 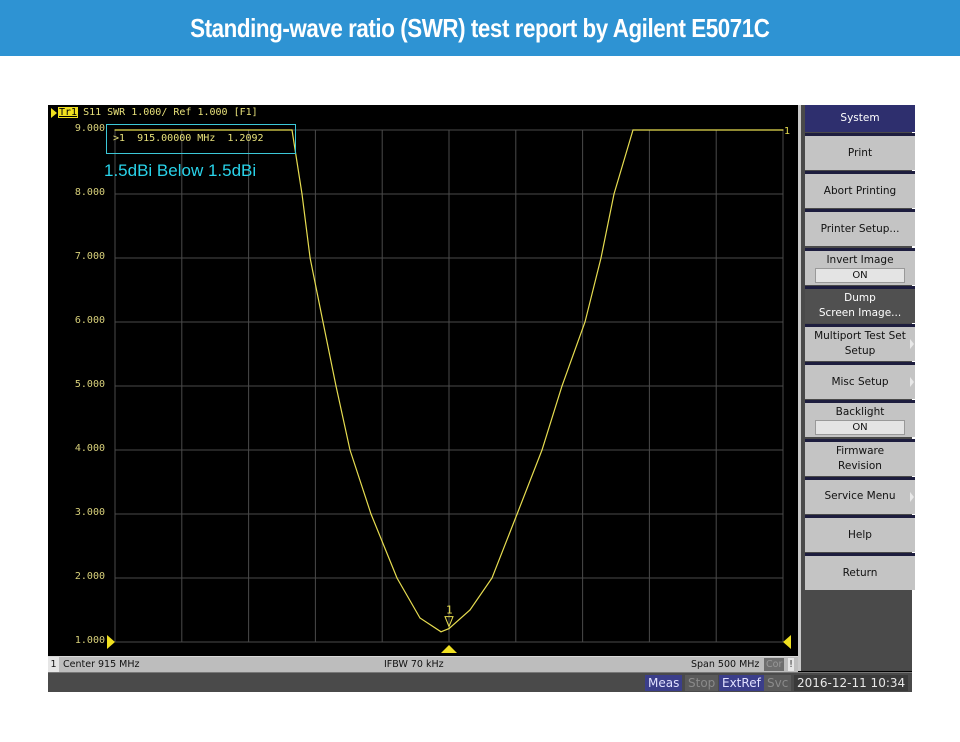 I want to click on softkey-label-line2: Setup, so click(x=860, y=351).